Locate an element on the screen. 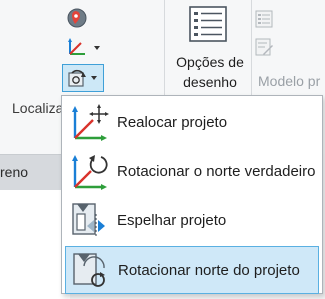 The image size is (325, 299). rotate-true-north-icon is located at coordinates (89, 171).